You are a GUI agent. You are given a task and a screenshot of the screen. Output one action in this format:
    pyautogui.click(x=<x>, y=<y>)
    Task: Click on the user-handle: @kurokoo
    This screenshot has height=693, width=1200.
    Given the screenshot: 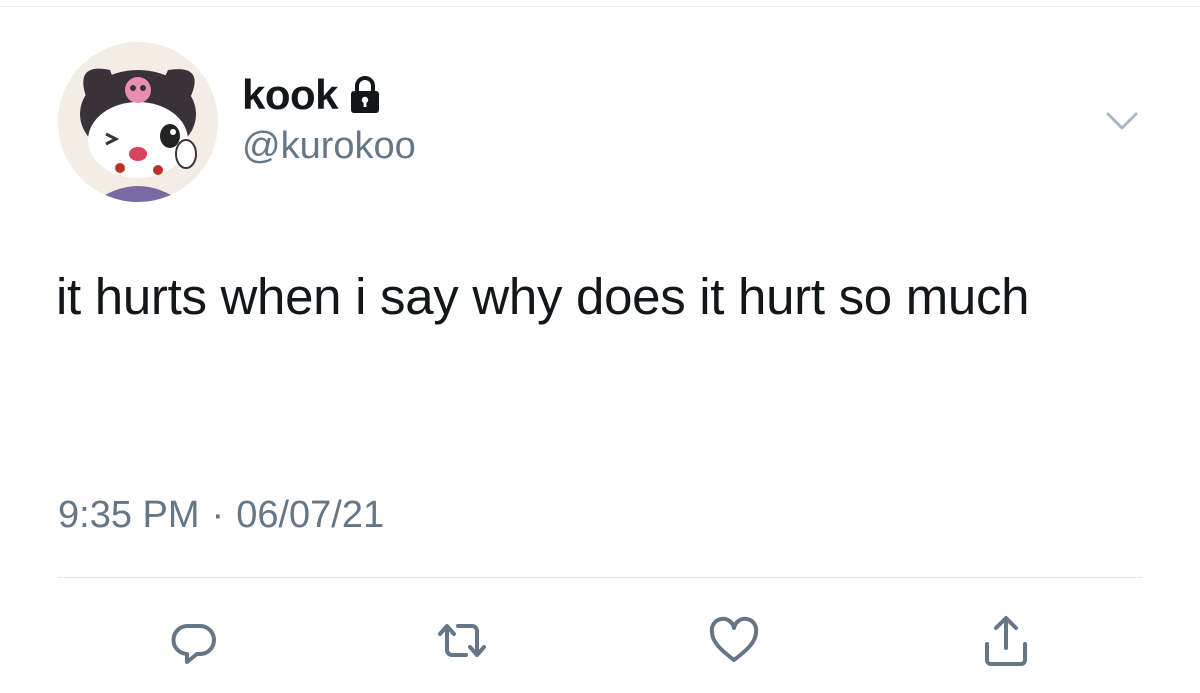 What is the action you would take?
    pyautogui.click(x=329, y=146)
    